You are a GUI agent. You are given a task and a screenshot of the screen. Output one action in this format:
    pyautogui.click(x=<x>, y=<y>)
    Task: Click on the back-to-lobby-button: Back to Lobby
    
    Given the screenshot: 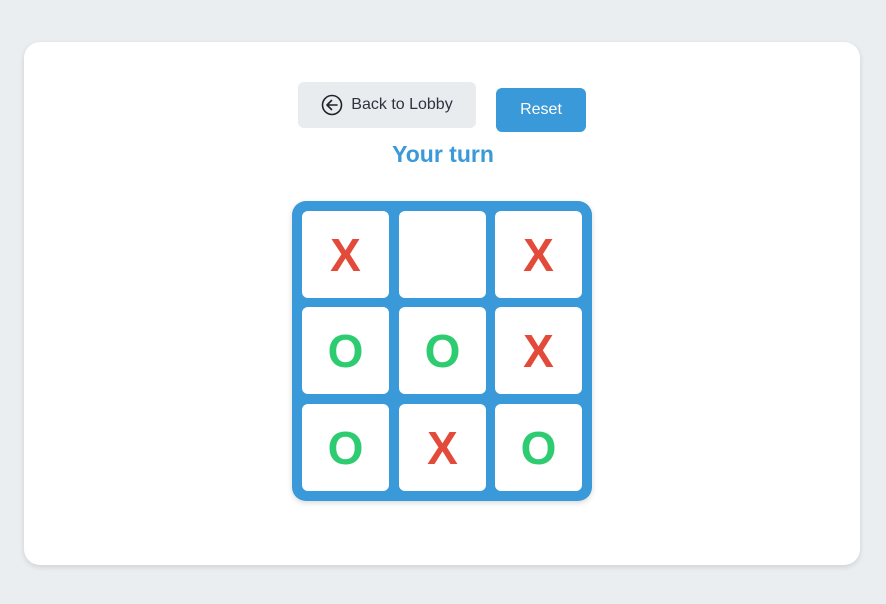 What is the action you would take?
    pyautogui.click(x=387, y=105)
    